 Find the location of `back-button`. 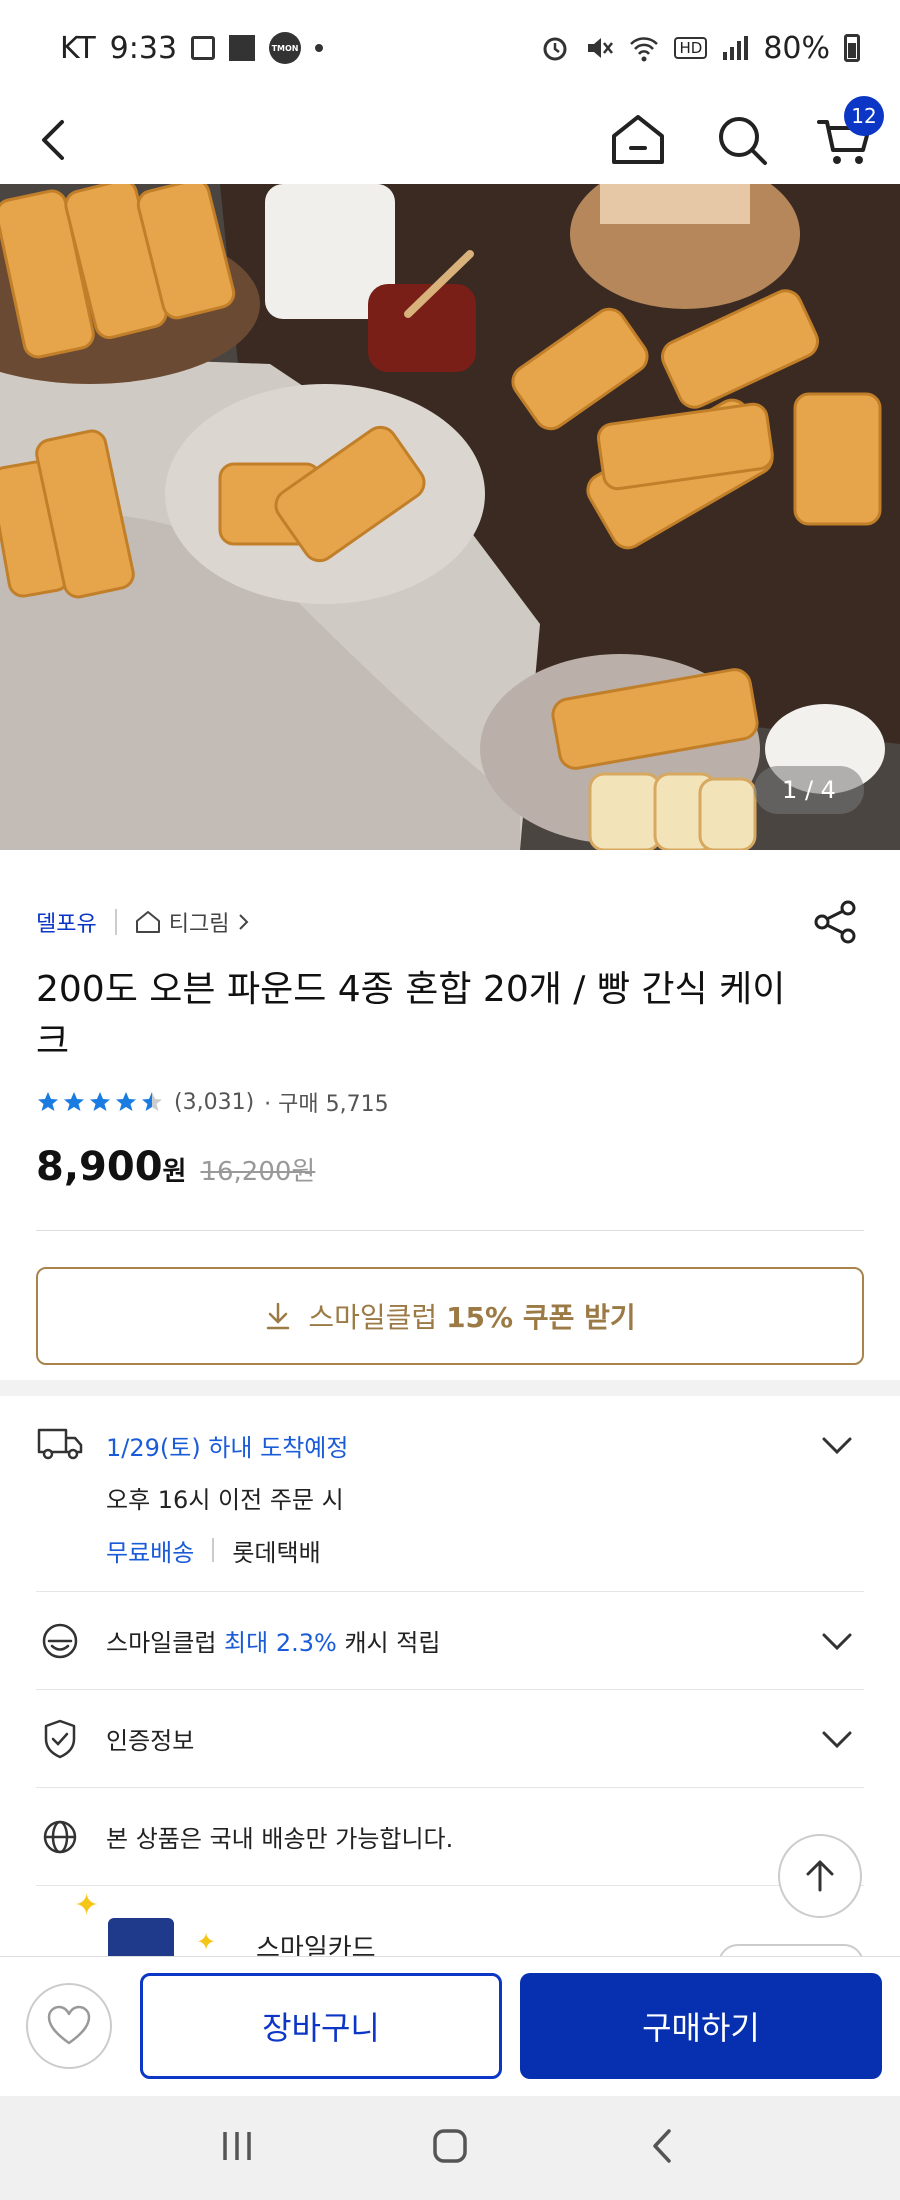

back-button is located at coordinates (54, 140).